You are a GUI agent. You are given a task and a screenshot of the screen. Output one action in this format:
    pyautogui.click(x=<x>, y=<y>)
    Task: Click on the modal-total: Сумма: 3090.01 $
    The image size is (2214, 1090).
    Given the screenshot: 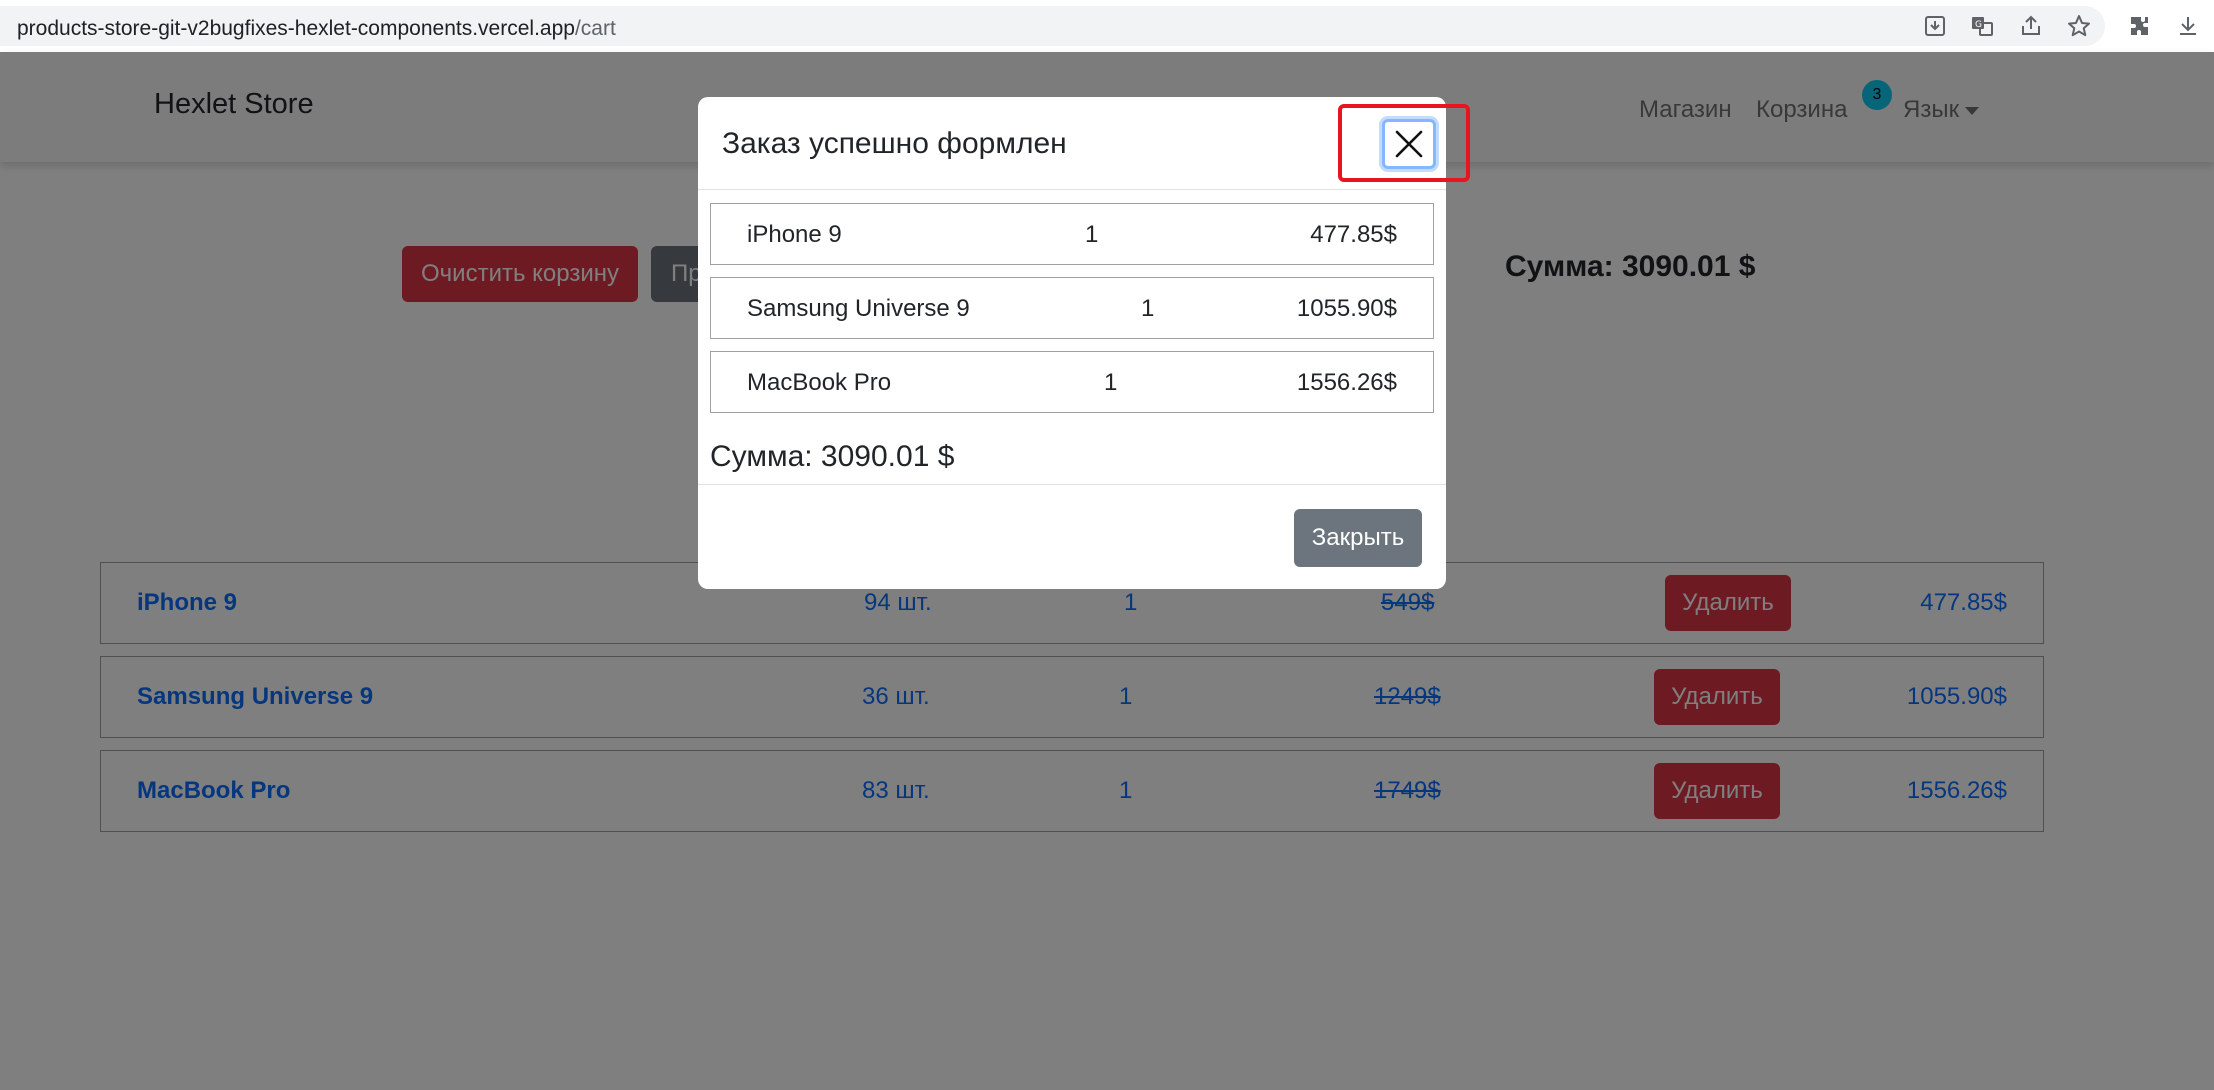 What is the action you would take?
    pyautogui.click(x=832, y=456)
    